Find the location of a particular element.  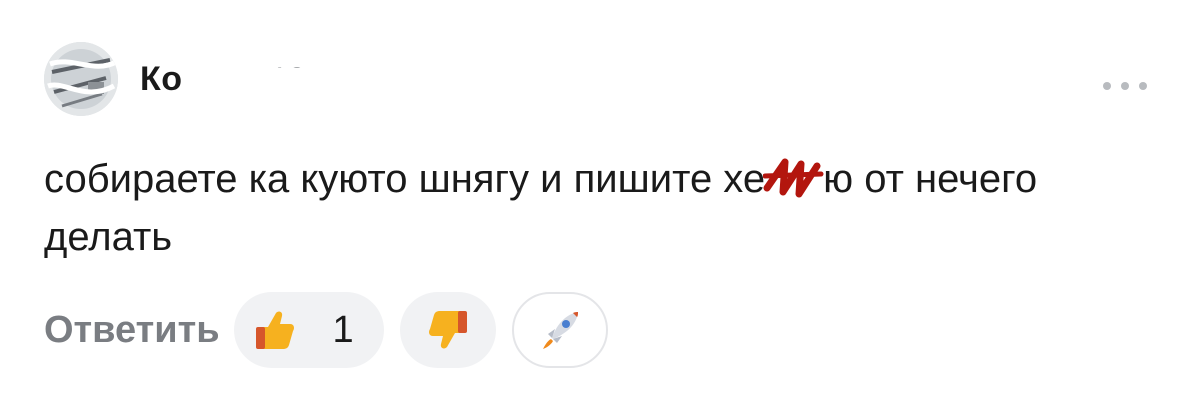

more-options-icon is located at coordinates (1125, 86).